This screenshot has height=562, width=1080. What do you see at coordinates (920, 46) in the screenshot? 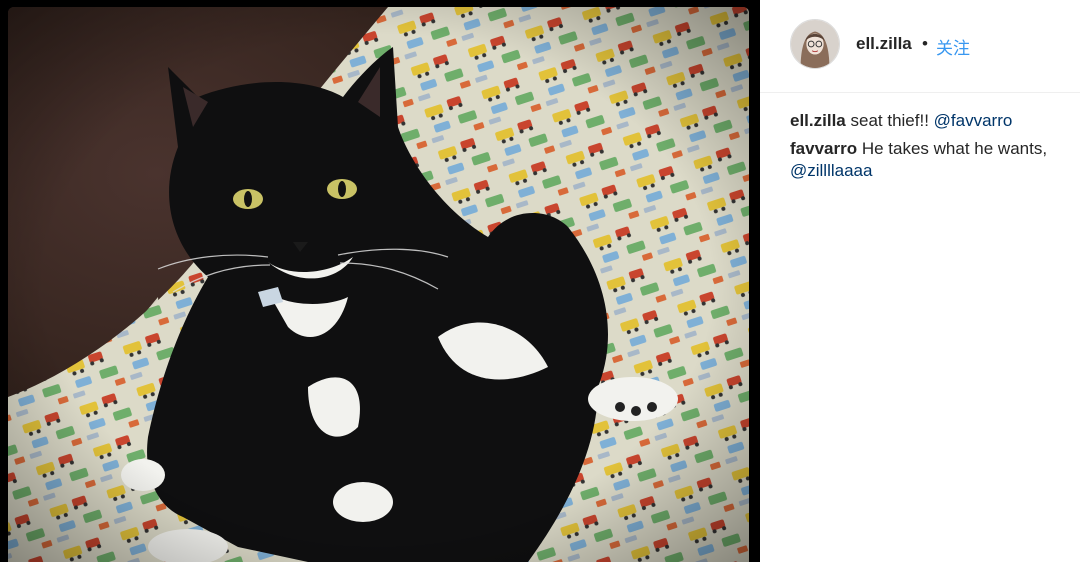
I see `post-header: ell.zilla • 关注` at bounding box center [920, 46].